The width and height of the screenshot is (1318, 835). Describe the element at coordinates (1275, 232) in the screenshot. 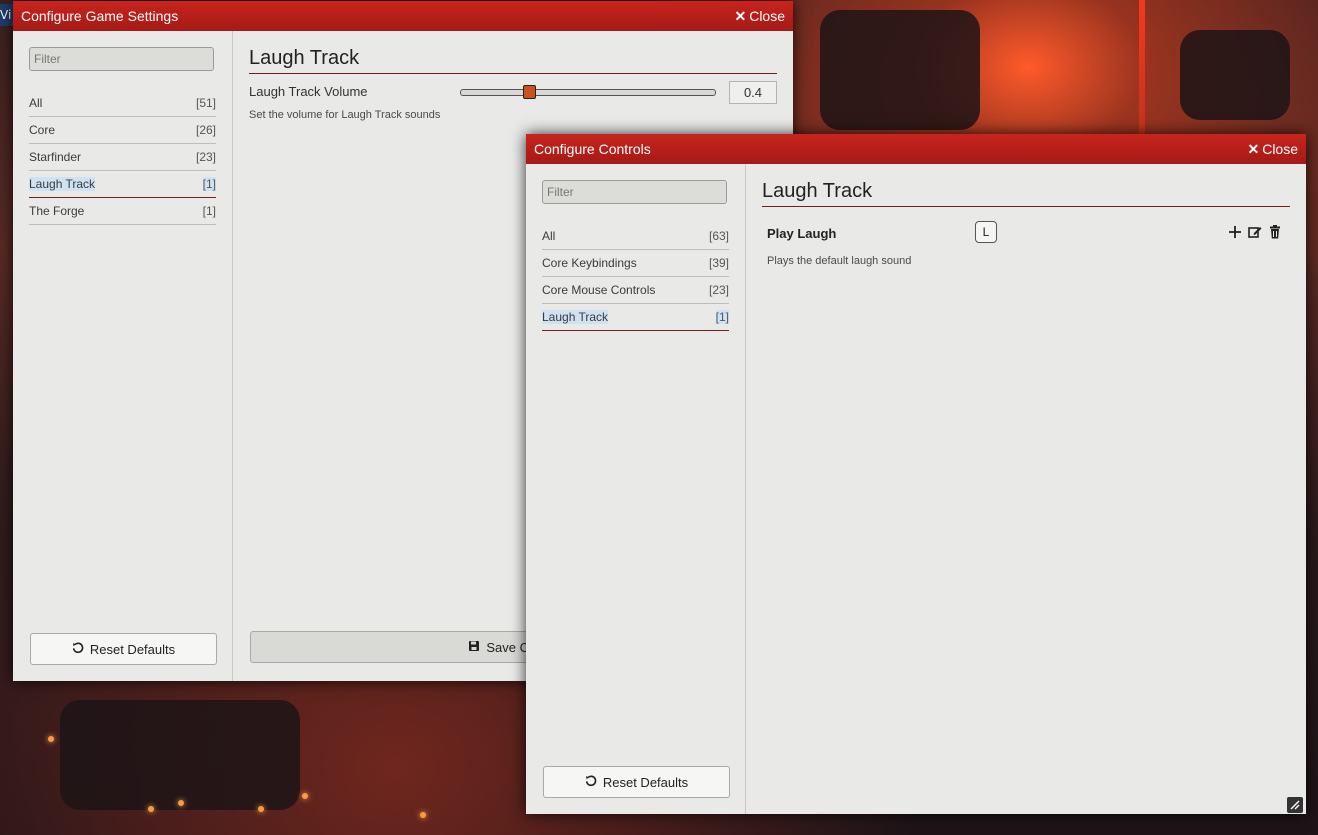

I see `delete-binding-icon` at that location.